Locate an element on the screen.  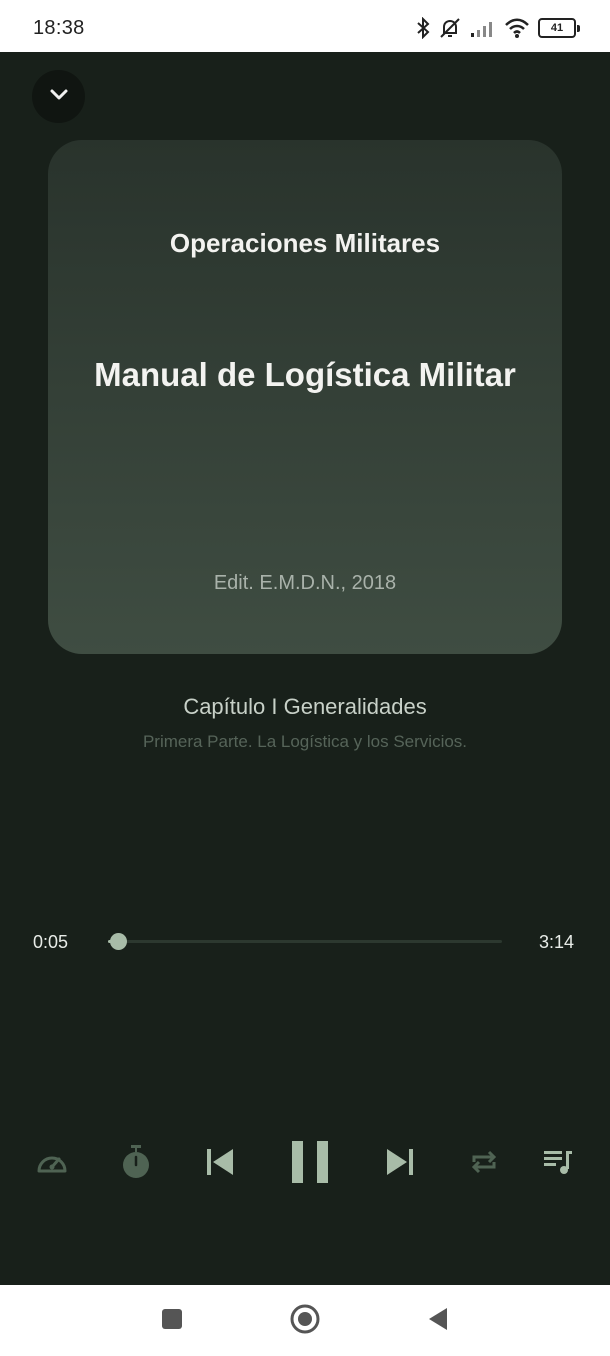
pause-button is located at coordinates (310, 1164).